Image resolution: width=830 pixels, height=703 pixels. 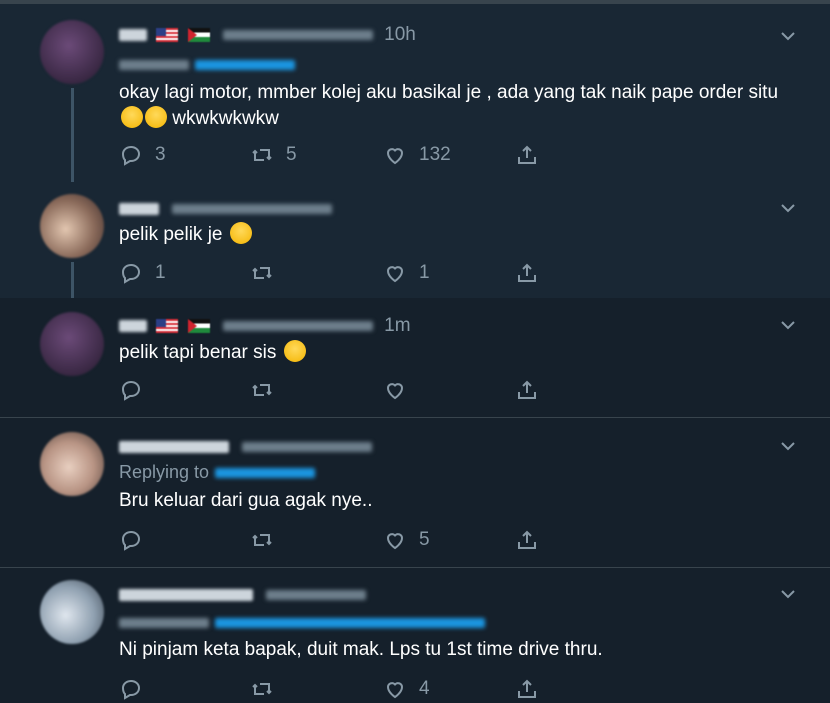 I want to click on replying-to: Replying to, so click(x=217, y=472).